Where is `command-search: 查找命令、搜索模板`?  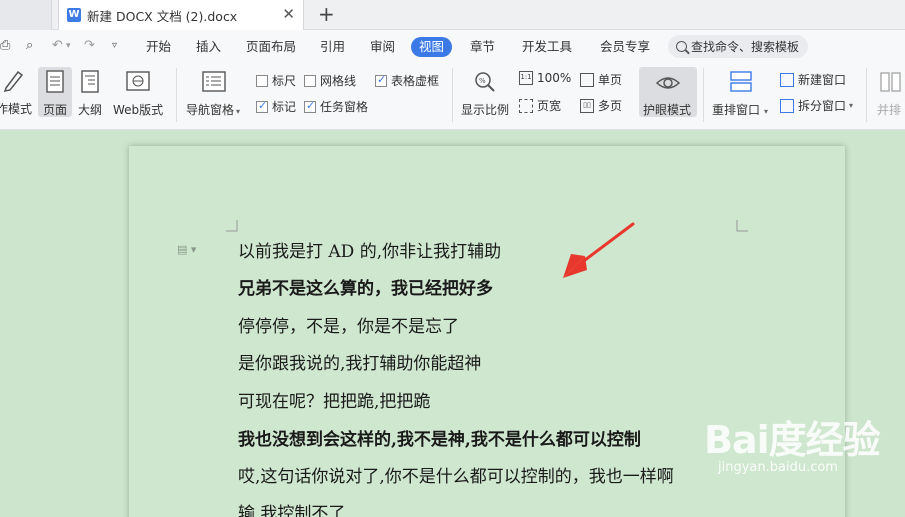 command-search: 查找命令、搜索模板 is located at coordinates (738, 46).